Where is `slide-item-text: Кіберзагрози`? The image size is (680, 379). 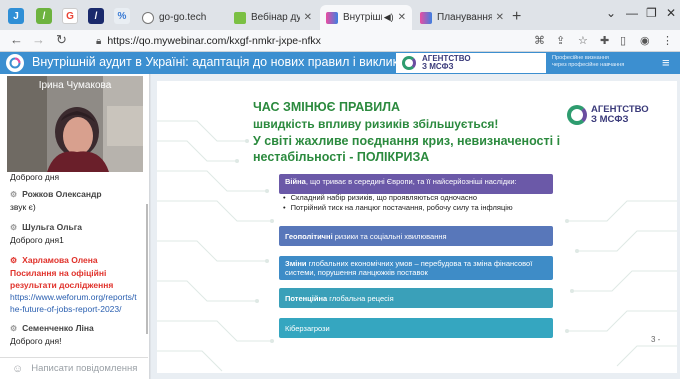
slide-item-text: Кіберзагрози is located at coordinates (307, 328).